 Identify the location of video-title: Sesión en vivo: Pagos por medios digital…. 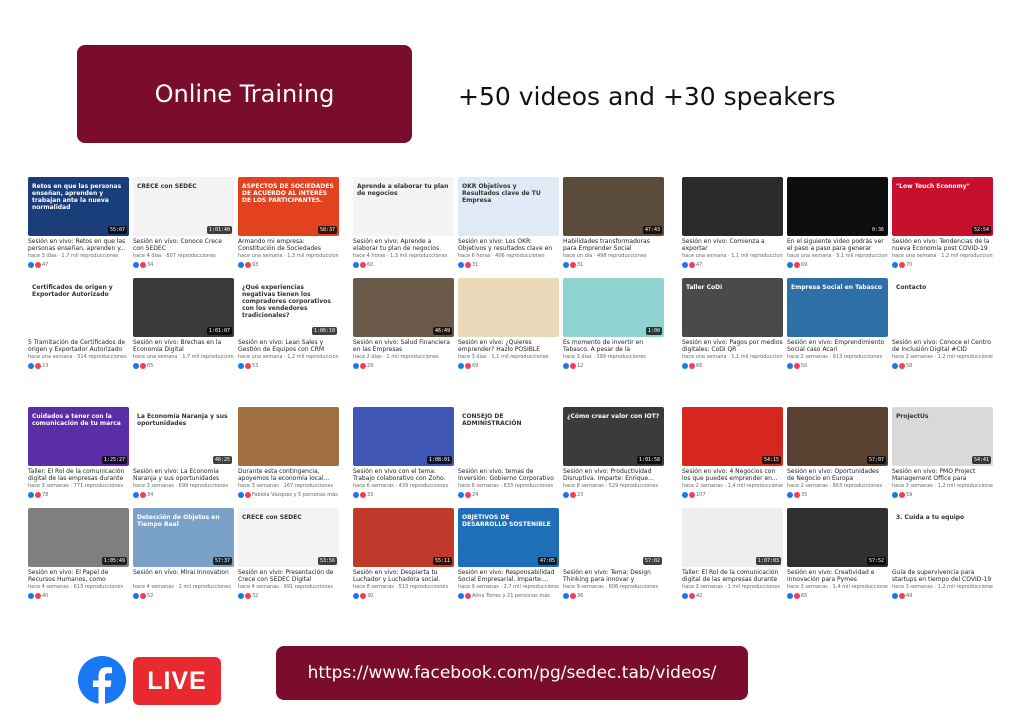
(732, 346).